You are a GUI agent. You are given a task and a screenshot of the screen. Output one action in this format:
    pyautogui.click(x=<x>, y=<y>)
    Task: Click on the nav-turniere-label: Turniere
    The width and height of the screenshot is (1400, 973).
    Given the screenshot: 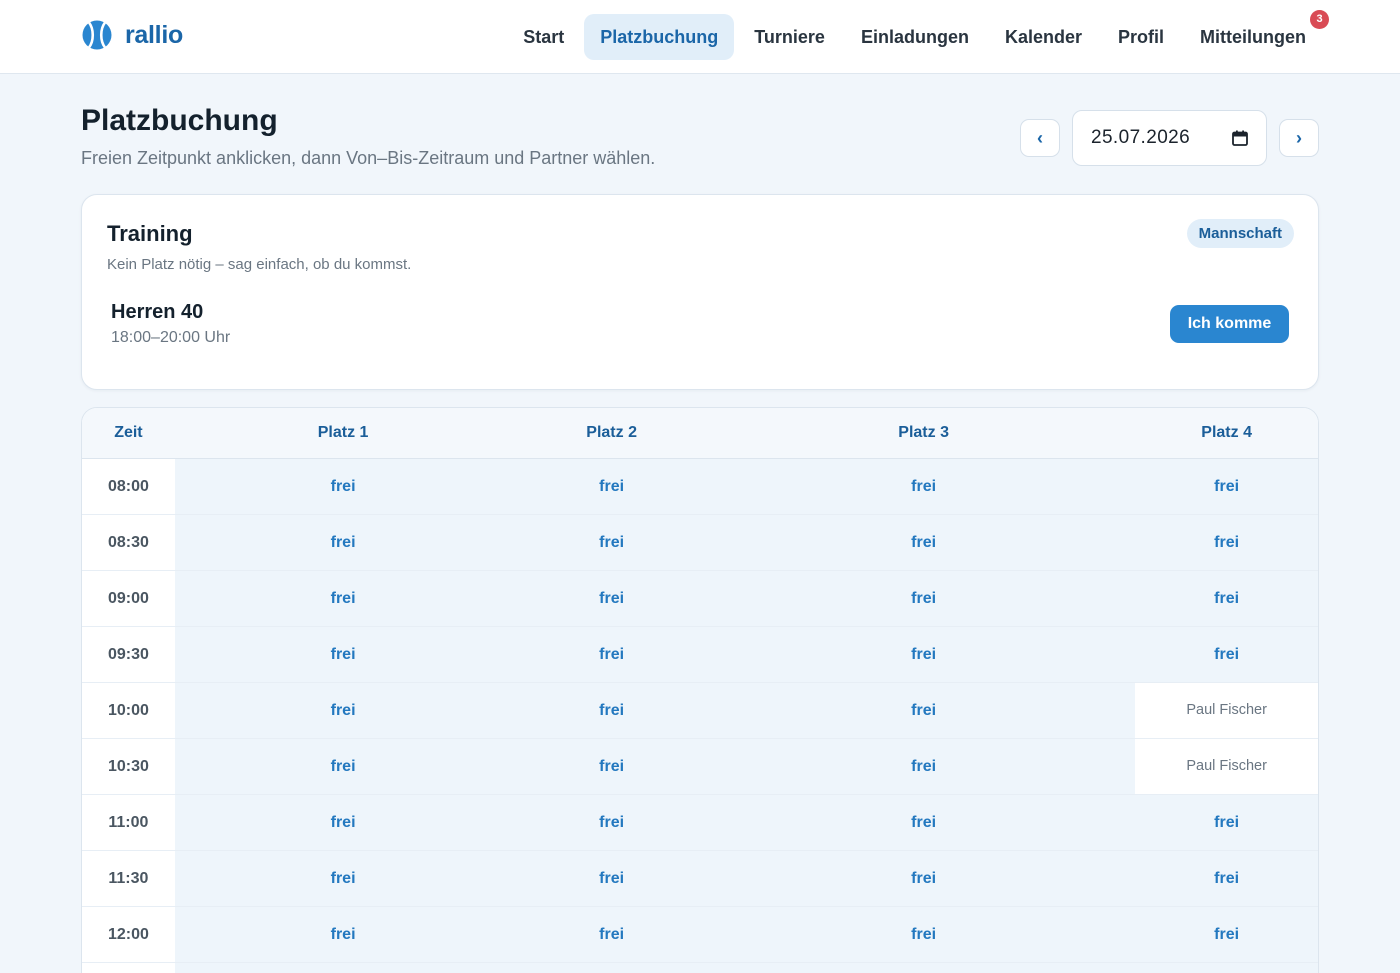 What is the action you would take?
    pyautogui.click(x=789, y=37)
    